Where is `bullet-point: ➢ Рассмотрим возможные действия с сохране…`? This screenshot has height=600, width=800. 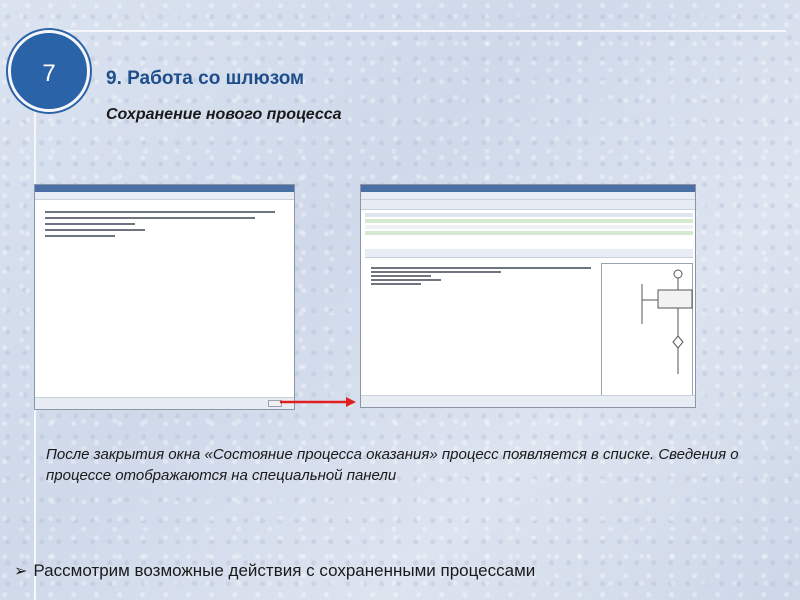
bullet-point: ➢ Рассмотрим возможные действия с сохране… is located at coordinates (274, 571).